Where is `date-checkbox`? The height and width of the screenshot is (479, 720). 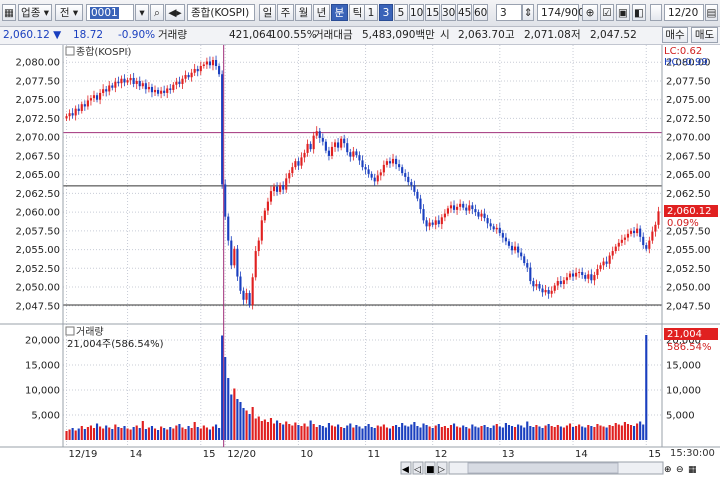
date-checkbox is located at coordinates (656, 12).